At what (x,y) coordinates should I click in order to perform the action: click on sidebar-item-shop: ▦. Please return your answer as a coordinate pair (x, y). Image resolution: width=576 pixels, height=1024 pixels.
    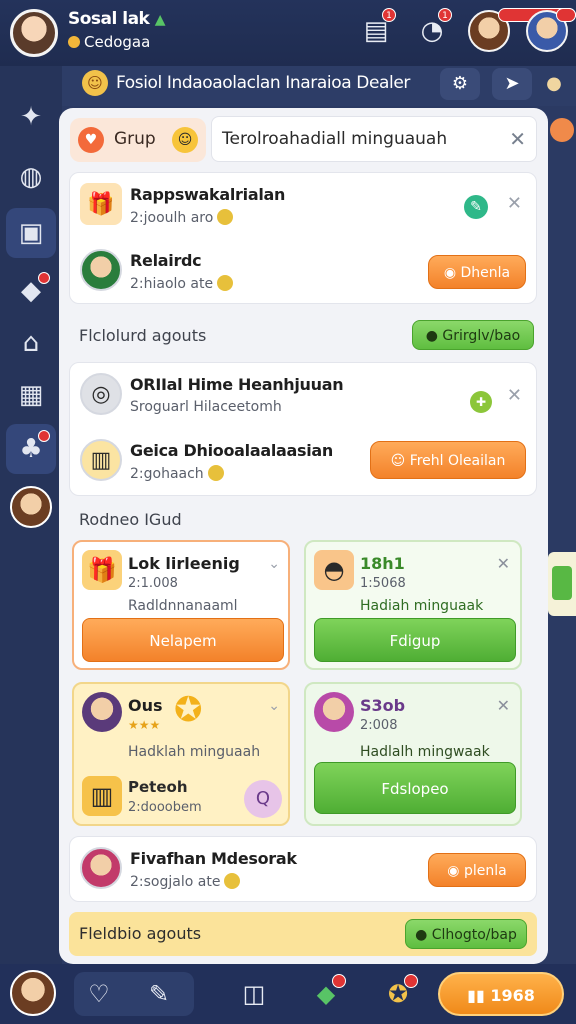
    Looking at the image, I should click on (31, 395).